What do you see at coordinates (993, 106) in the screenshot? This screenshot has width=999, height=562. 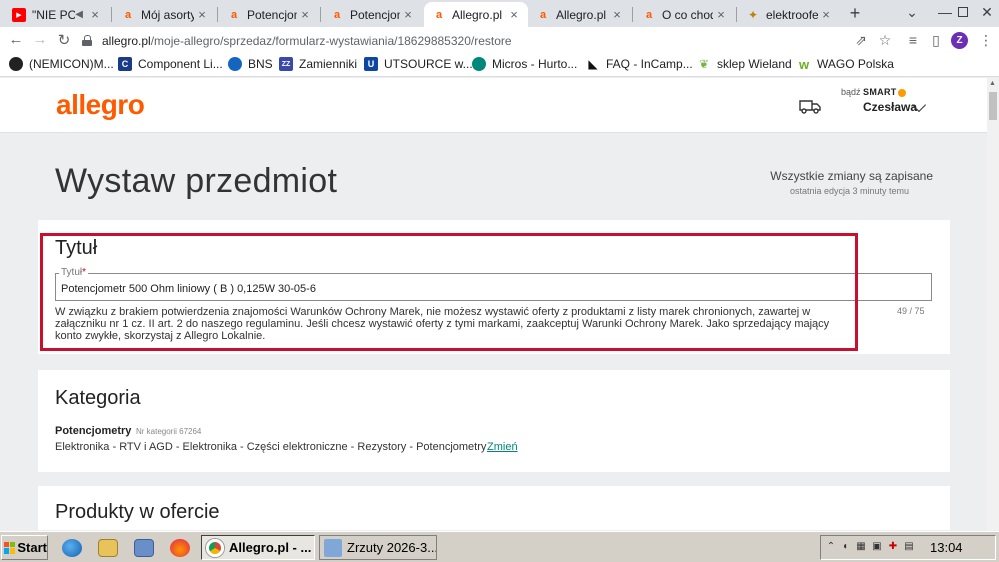 I see `scroll-thumb` at bounding box center [993, 106].